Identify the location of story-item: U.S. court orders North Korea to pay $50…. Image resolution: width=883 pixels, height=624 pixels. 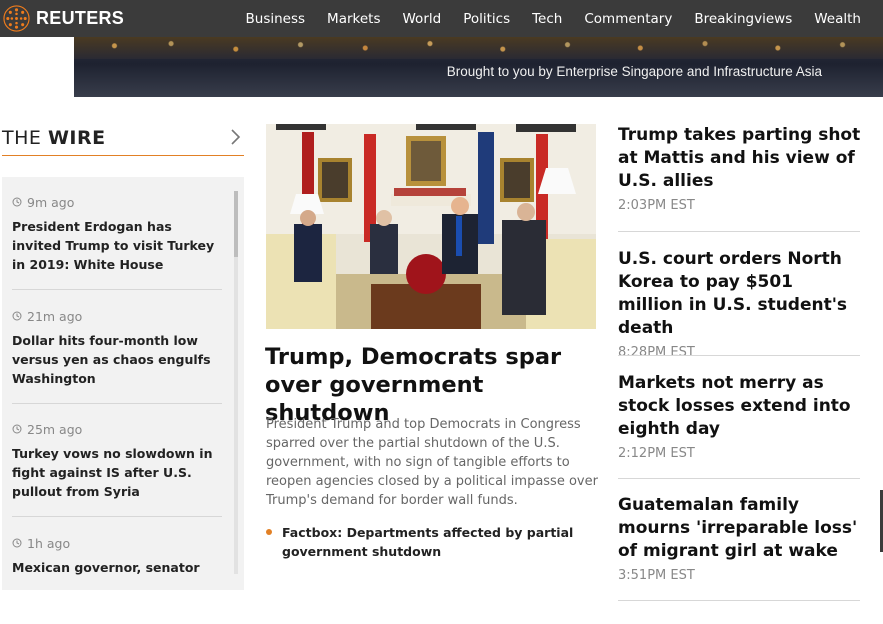
(740, 304).